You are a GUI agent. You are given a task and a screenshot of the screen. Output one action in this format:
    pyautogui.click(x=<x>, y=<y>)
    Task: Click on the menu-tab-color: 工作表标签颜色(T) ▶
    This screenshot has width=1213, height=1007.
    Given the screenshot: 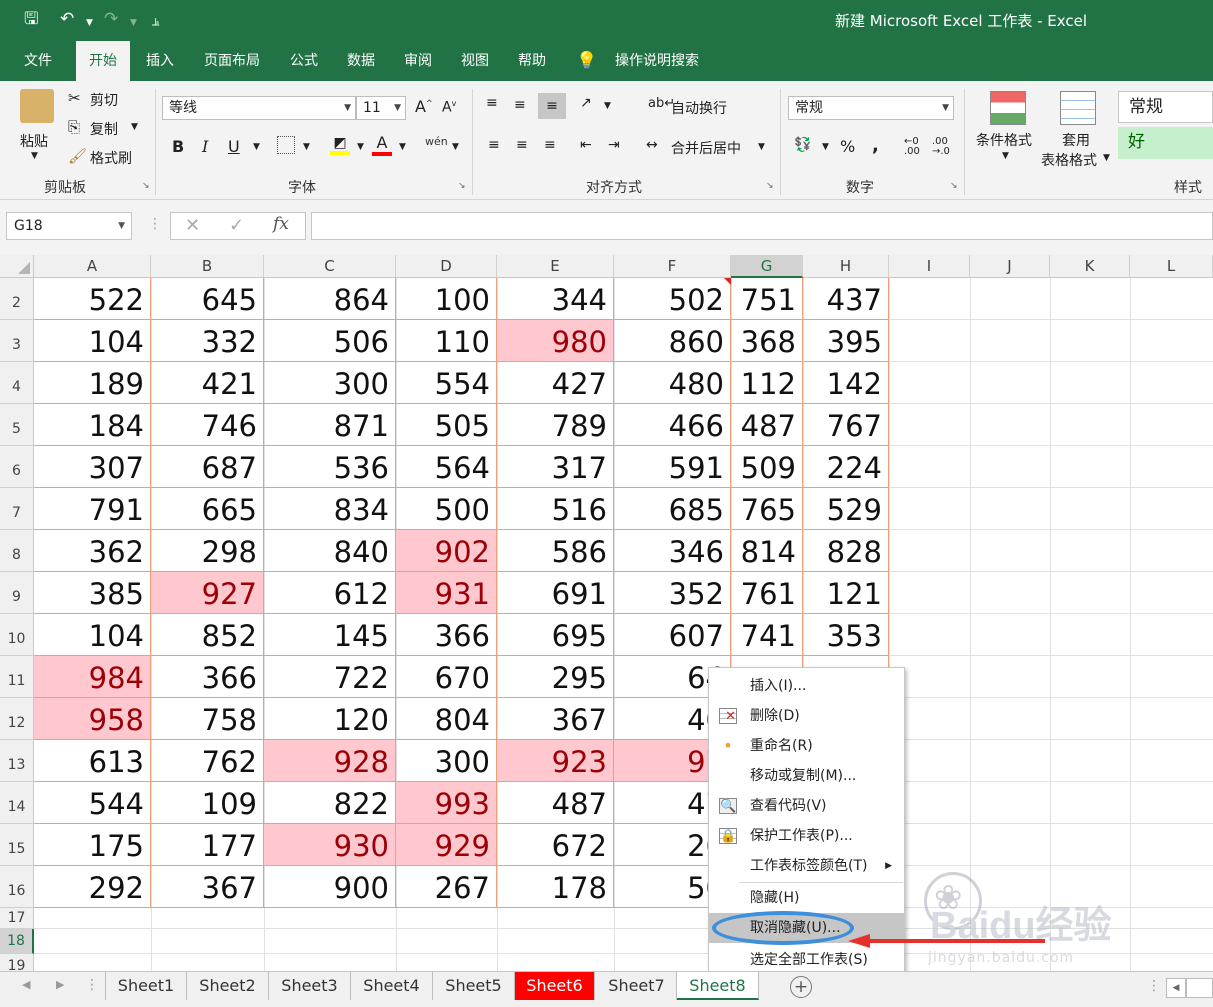 What is the action you would take?
    pyautogui.click(x=806, y=866)
    